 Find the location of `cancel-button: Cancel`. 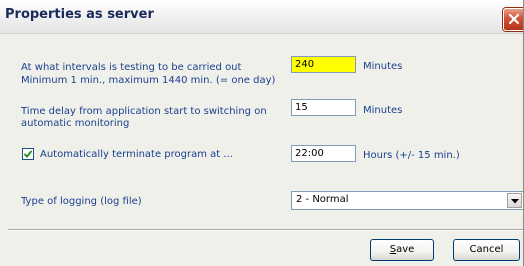

cancel-button: Cancel is located at coordinates (486, 250).